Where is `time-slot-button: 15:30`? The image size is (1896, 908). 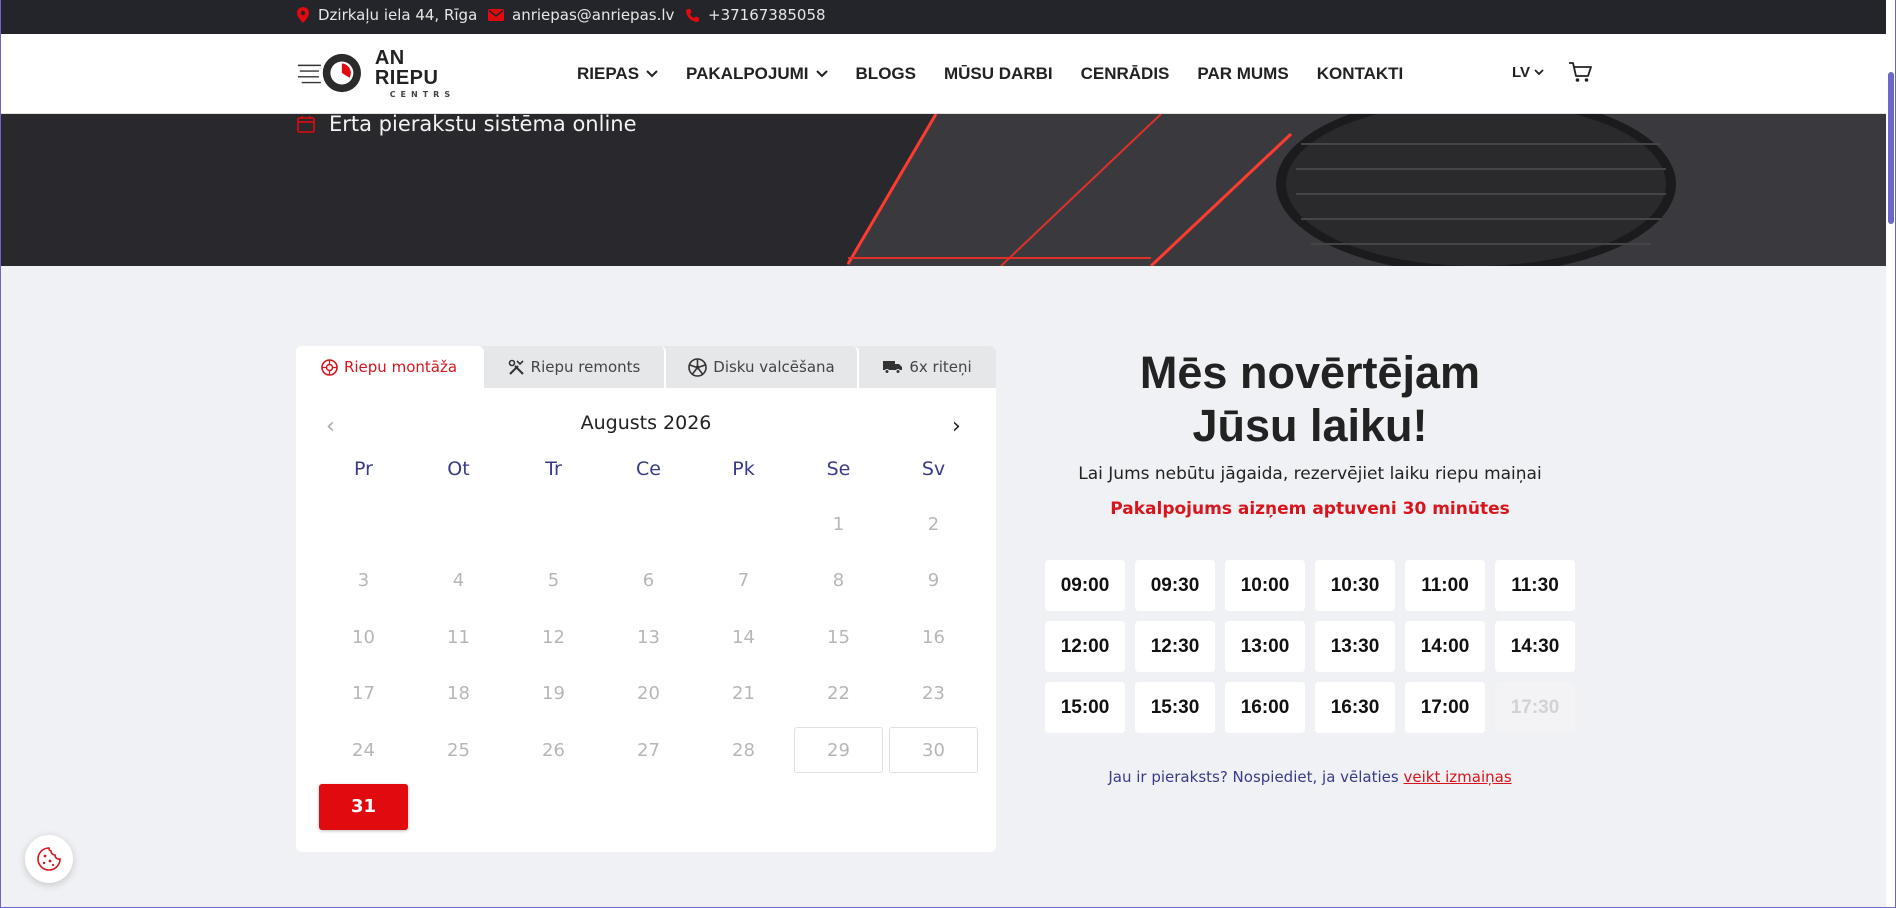
time-slot-button: 15:30 is located at coordinates (1175, 707).